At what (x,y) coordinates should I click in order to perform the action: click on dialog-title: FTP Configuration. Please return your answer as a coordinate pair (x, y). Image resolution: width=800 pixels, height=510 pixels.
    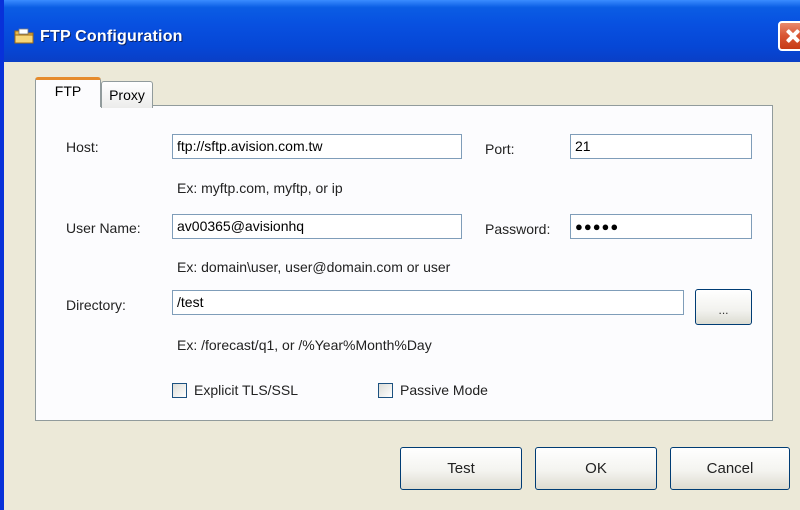
    Looking at the image, I should click on (111, 36).